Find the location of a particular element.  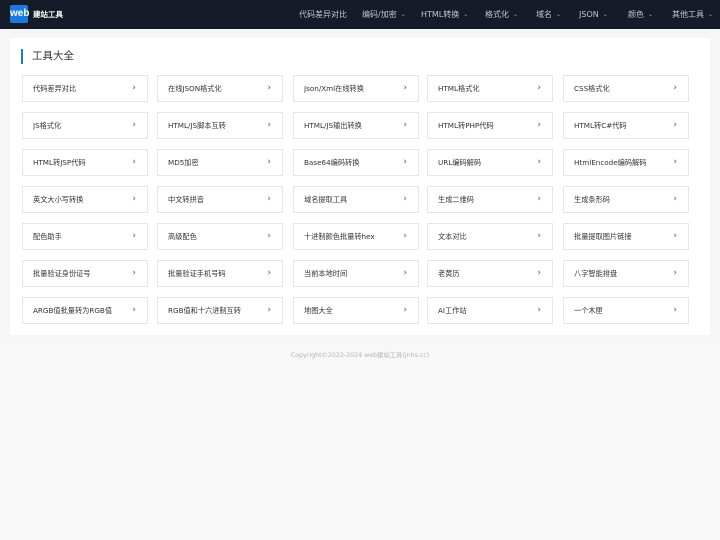

nav-item-domain: 域名 ⌄ is located at coordinates (548, 14).